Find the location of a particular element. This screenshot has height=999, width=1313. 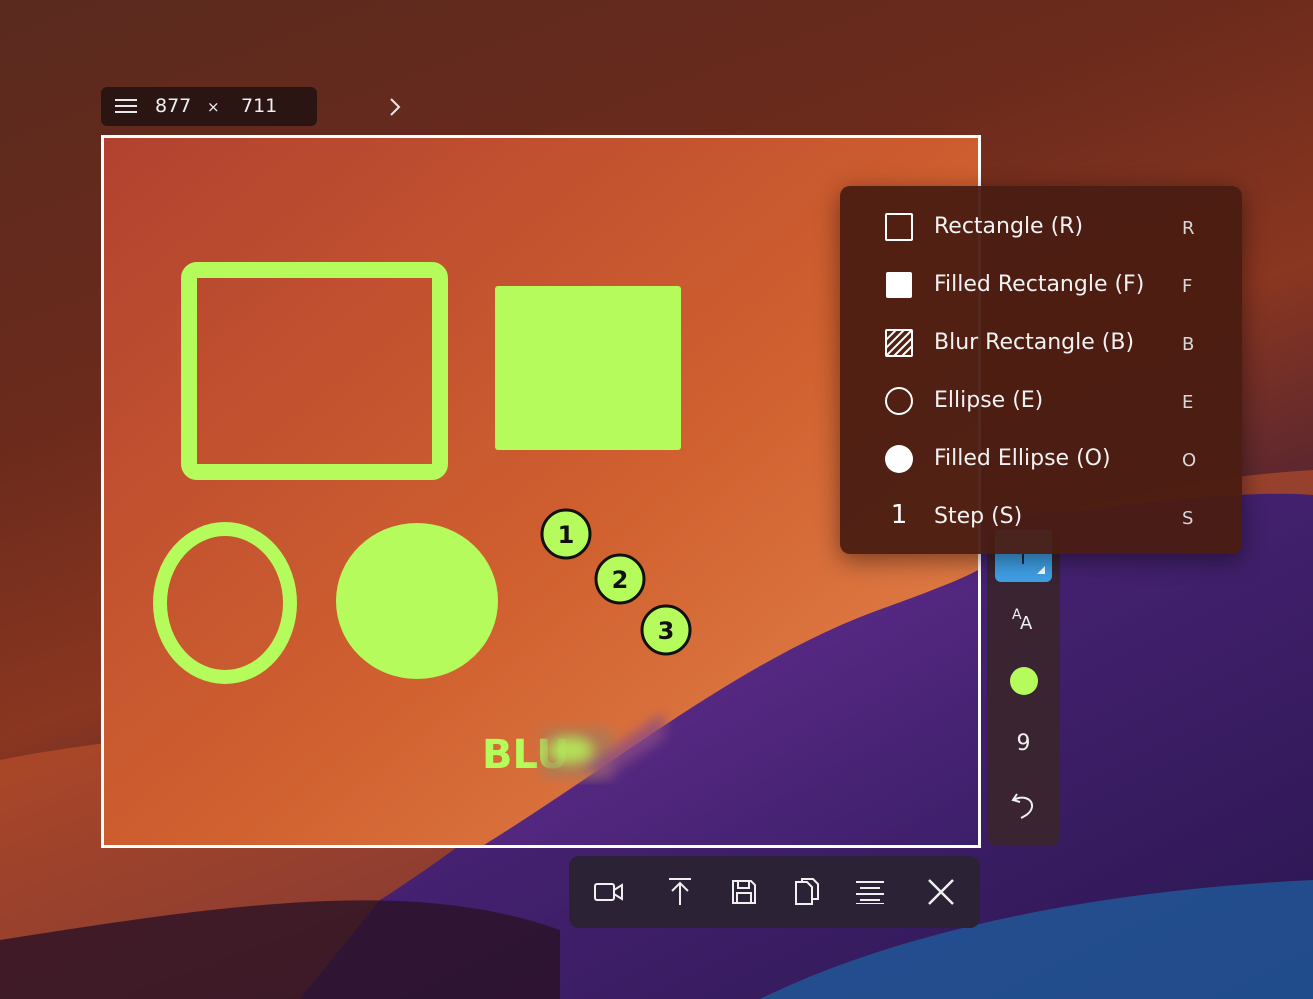

record-video-button is located at coordinates (609, 892).